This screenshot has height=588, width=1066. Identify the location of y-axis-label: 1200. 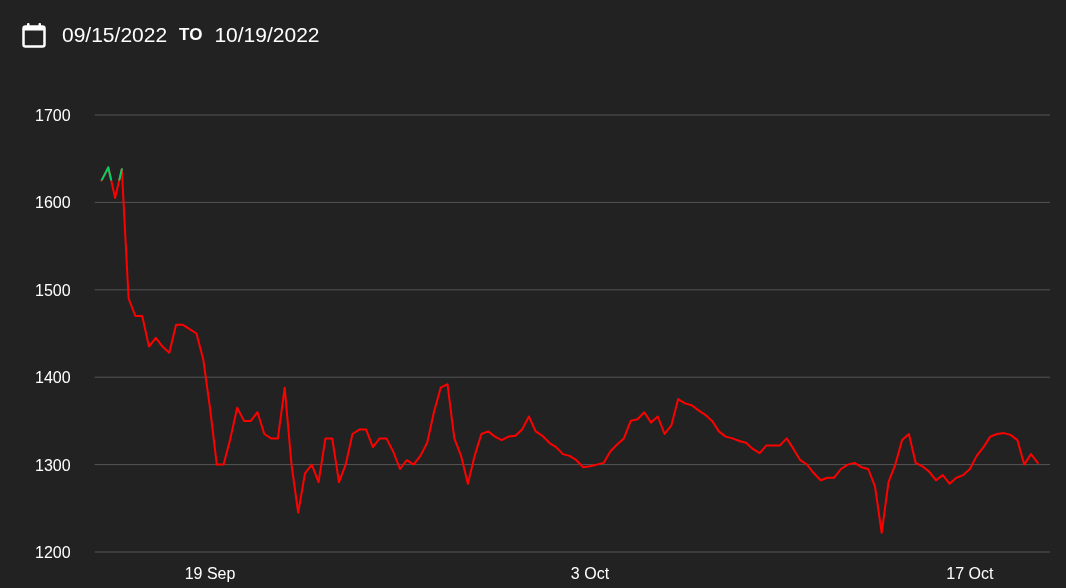
(53, 552).